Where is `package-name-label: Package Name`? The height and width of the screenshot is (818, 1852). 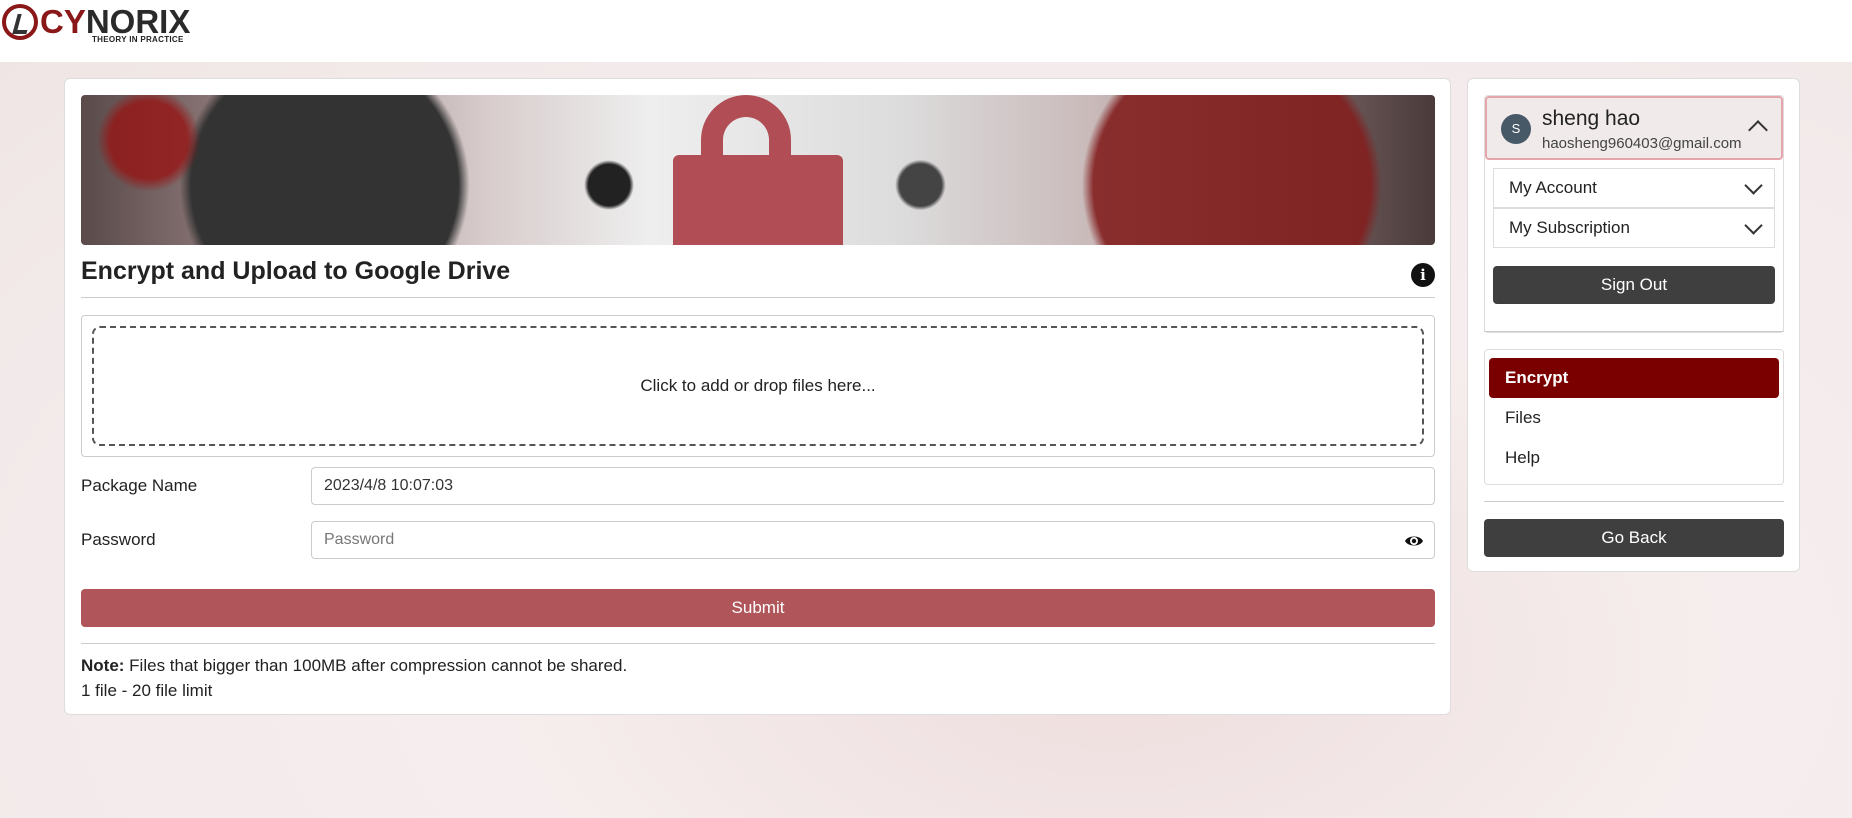 package-name-label: Package Name is located at coordinates (139, 485).